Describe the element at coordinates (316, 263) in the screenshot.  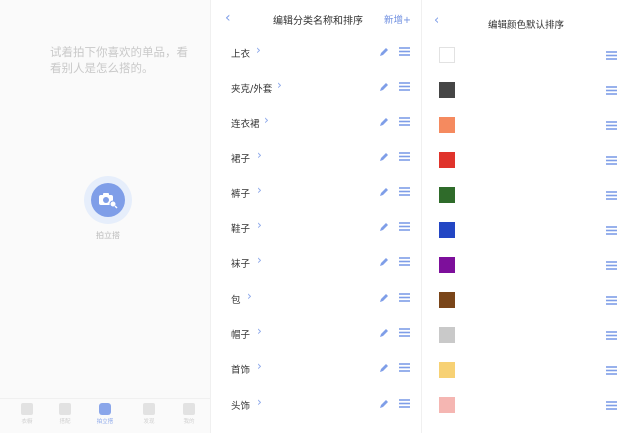
I see `category-row: 袜子 ›` at that location.